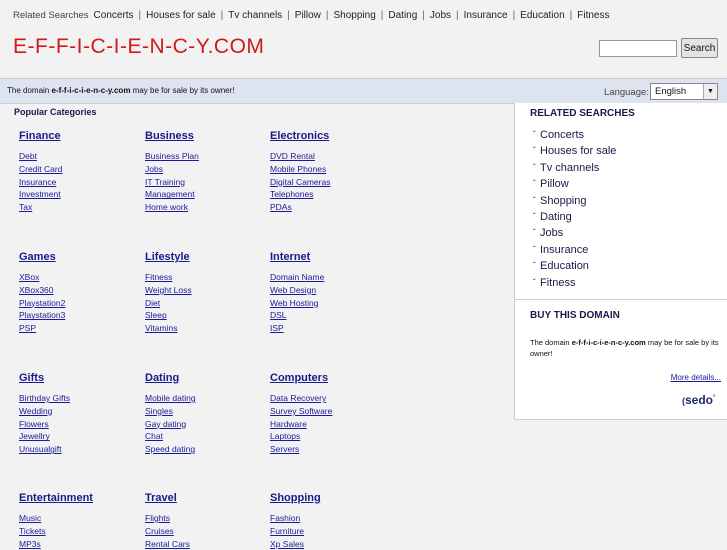 This screenshot has width=727, height=550. Describe the element at coordinates (330, 328) in the screenshot. I see `category-link: ISP` at that location.